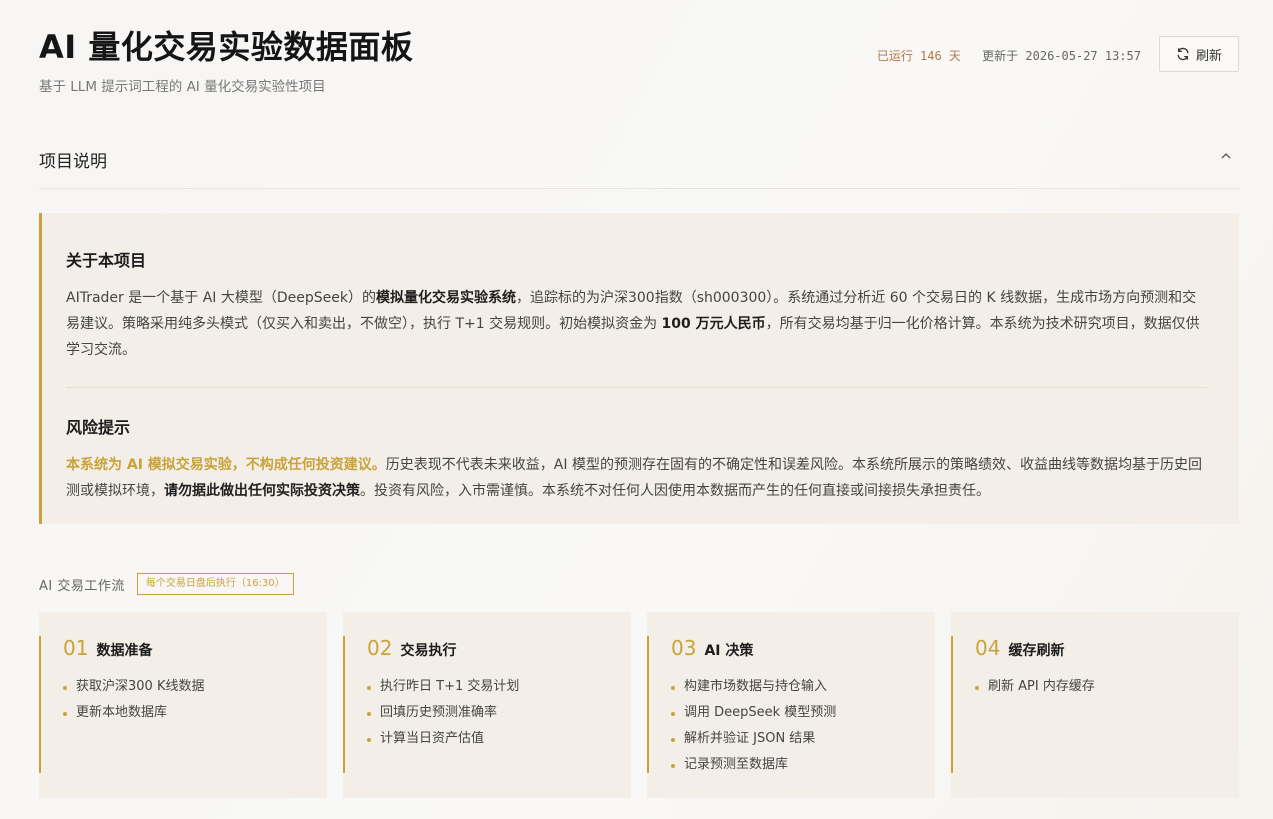  Describe the element at coordinates (226, 465) in the screenshot. I see `risk-warning: 本系统为 AI 模拟交易实验，不构成任何投资建议。` at that location.